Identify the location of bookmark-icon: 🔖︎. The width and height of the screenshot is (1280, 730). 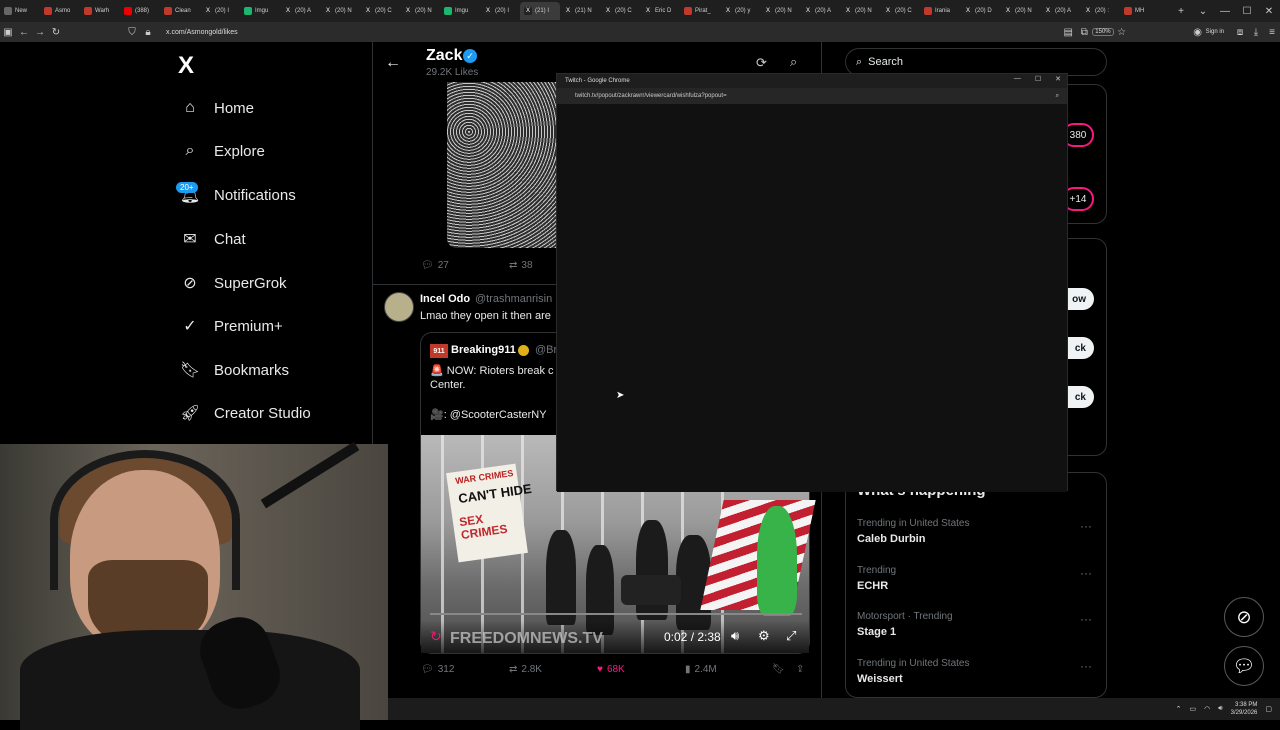
(778, 669).